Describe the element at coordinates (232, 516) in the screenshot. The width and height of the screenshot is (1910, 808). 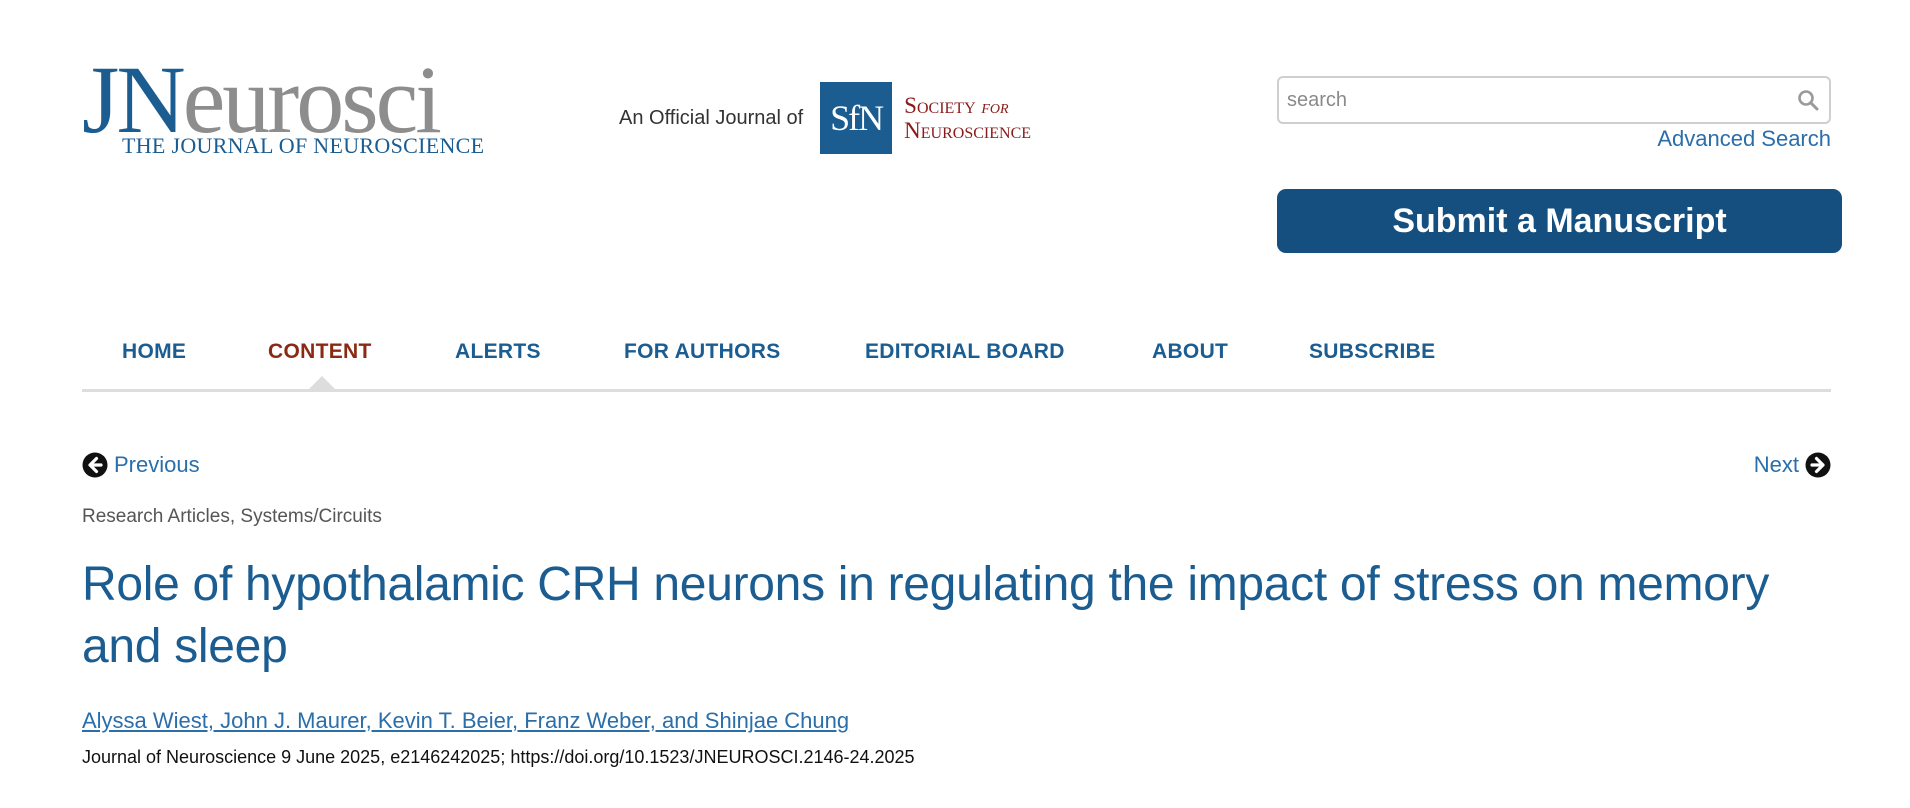
I see `article-section-label: Research Articles, Systems/Circuits` at that location.